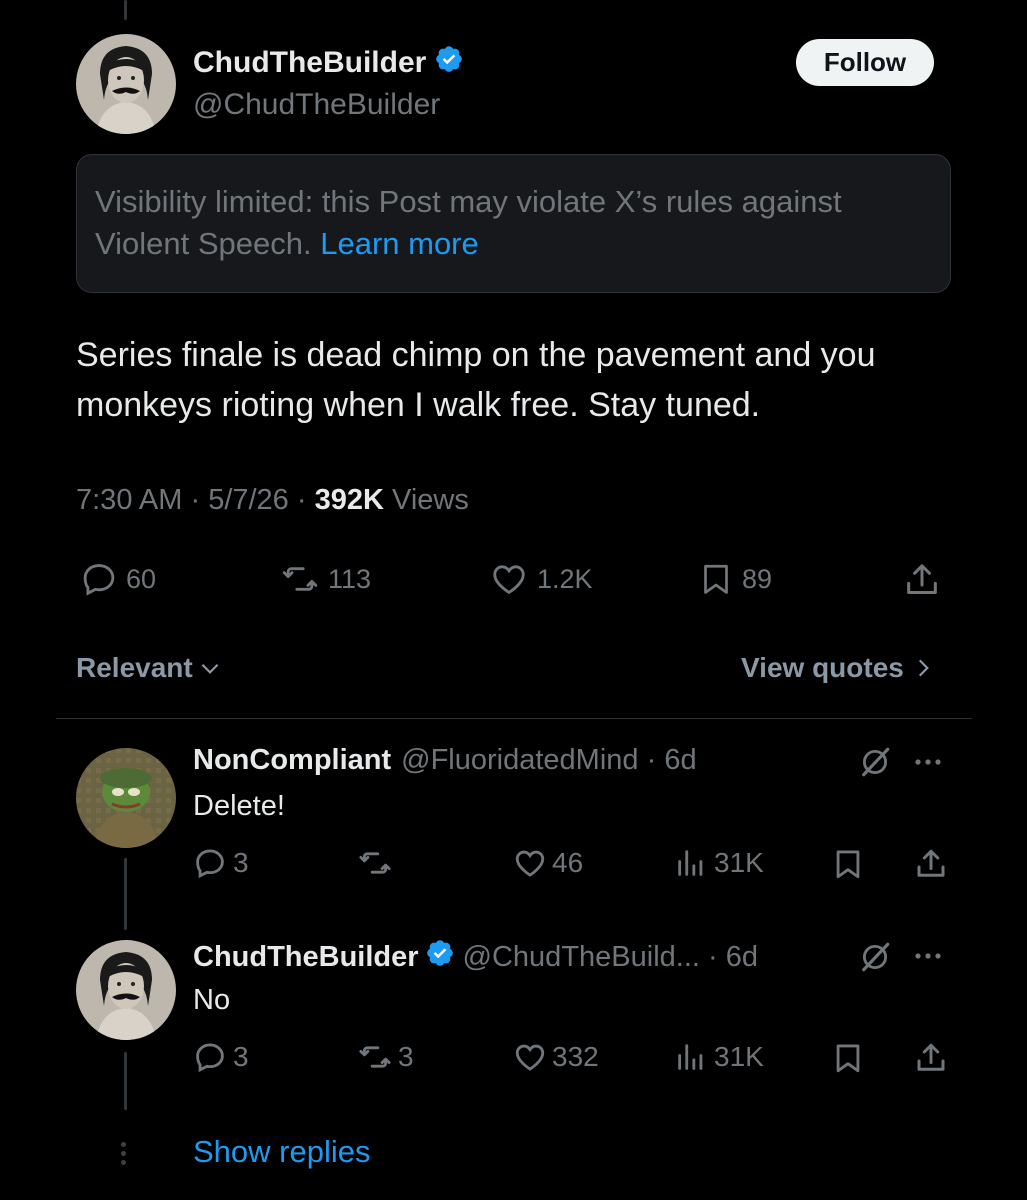 Image resolution: width=1027 pixels, height=1200 pixels. What do you see at coordinates (757, 578) in the screenshot?
I see `bookmark-count: 89` at bounding box center [757, 578].